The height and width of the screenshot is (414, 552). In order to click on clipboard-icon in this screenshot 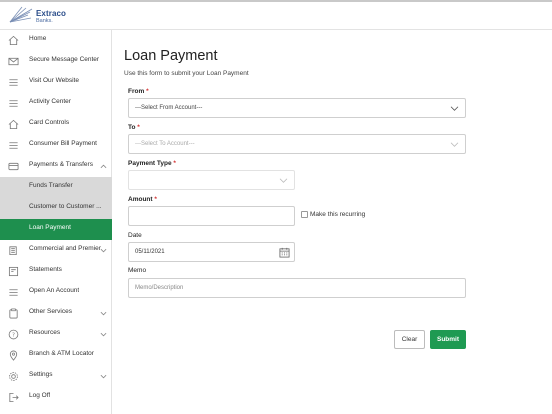, I will do `click(13, 313)`.